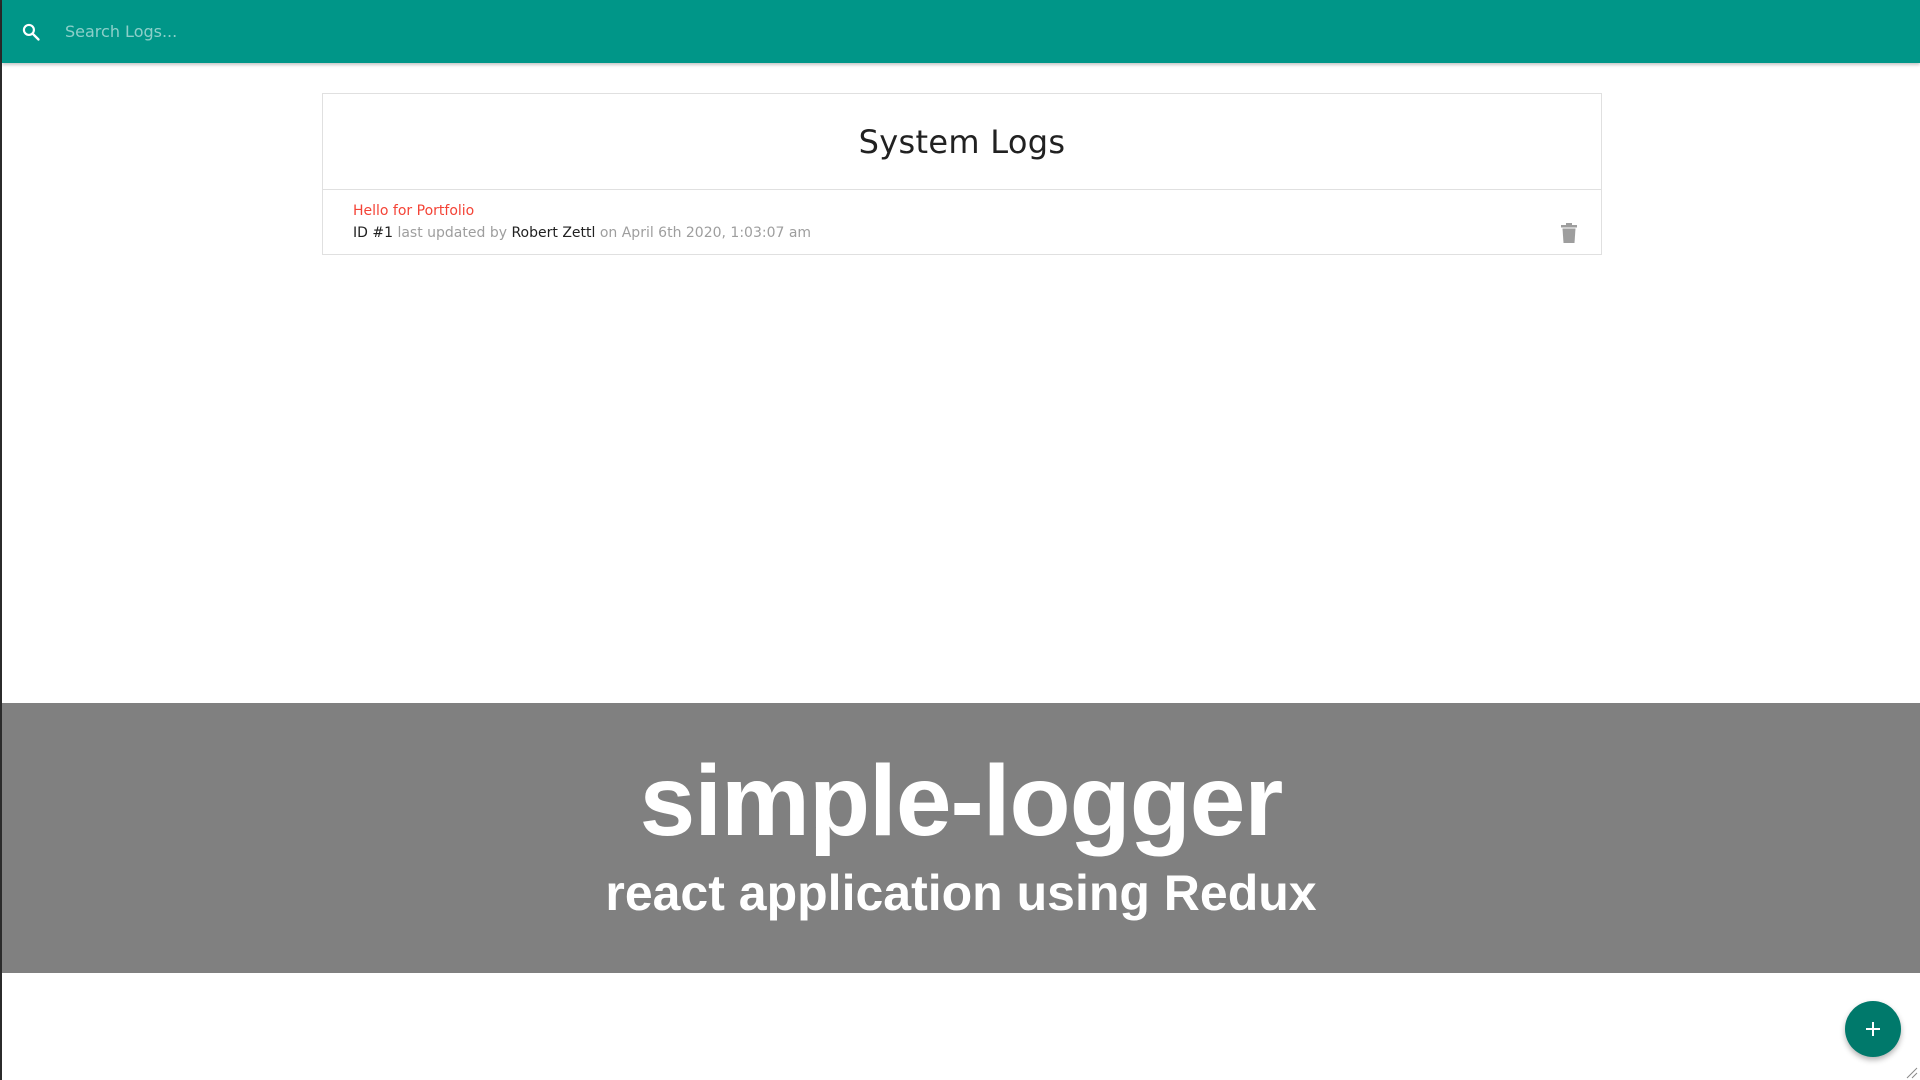 The width and height of the screenshot is (1920, 1080). What do you see at coordinates (1911, 1071) in the screenshot?
I see `resize-handle-icon` at bounding box center [1911, 1071].